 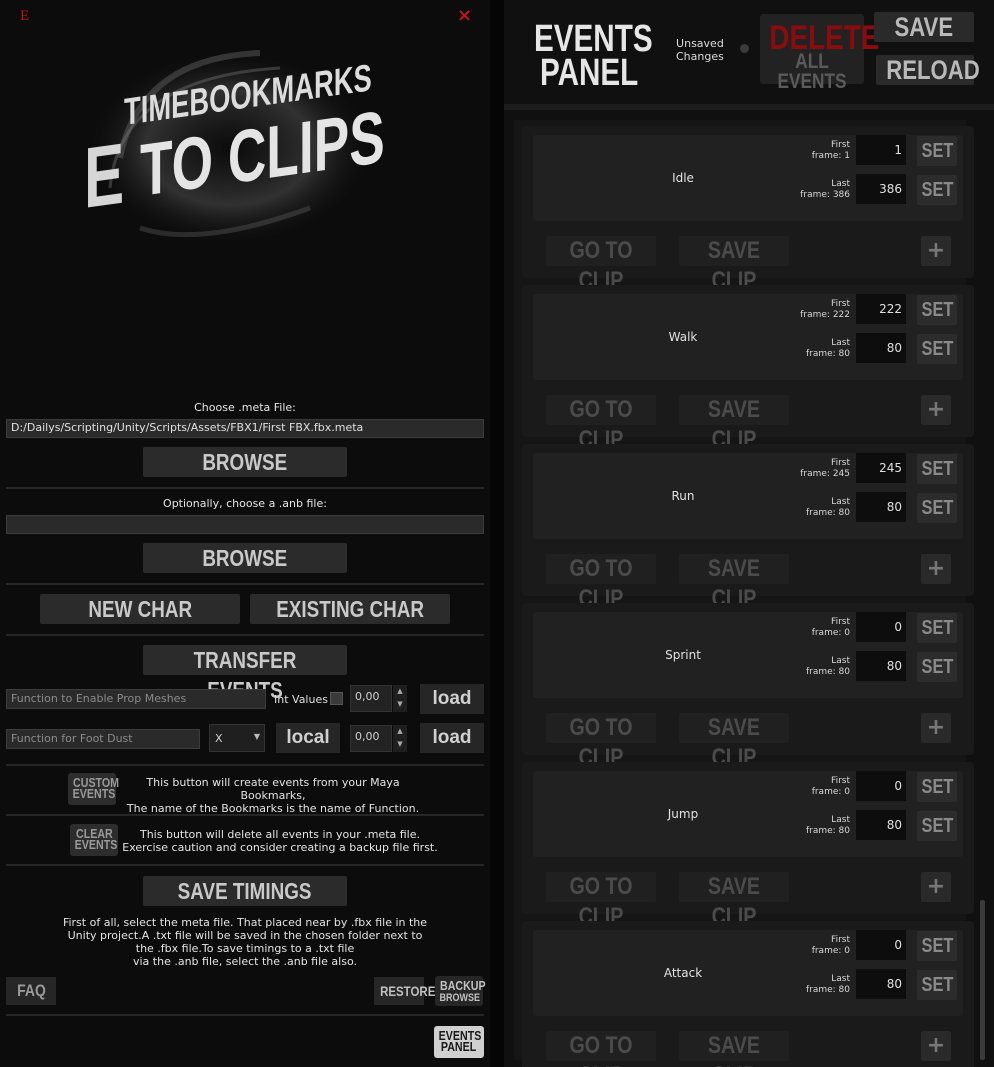 I want to click on clip-name: Jump, so click(x=683, y=814).